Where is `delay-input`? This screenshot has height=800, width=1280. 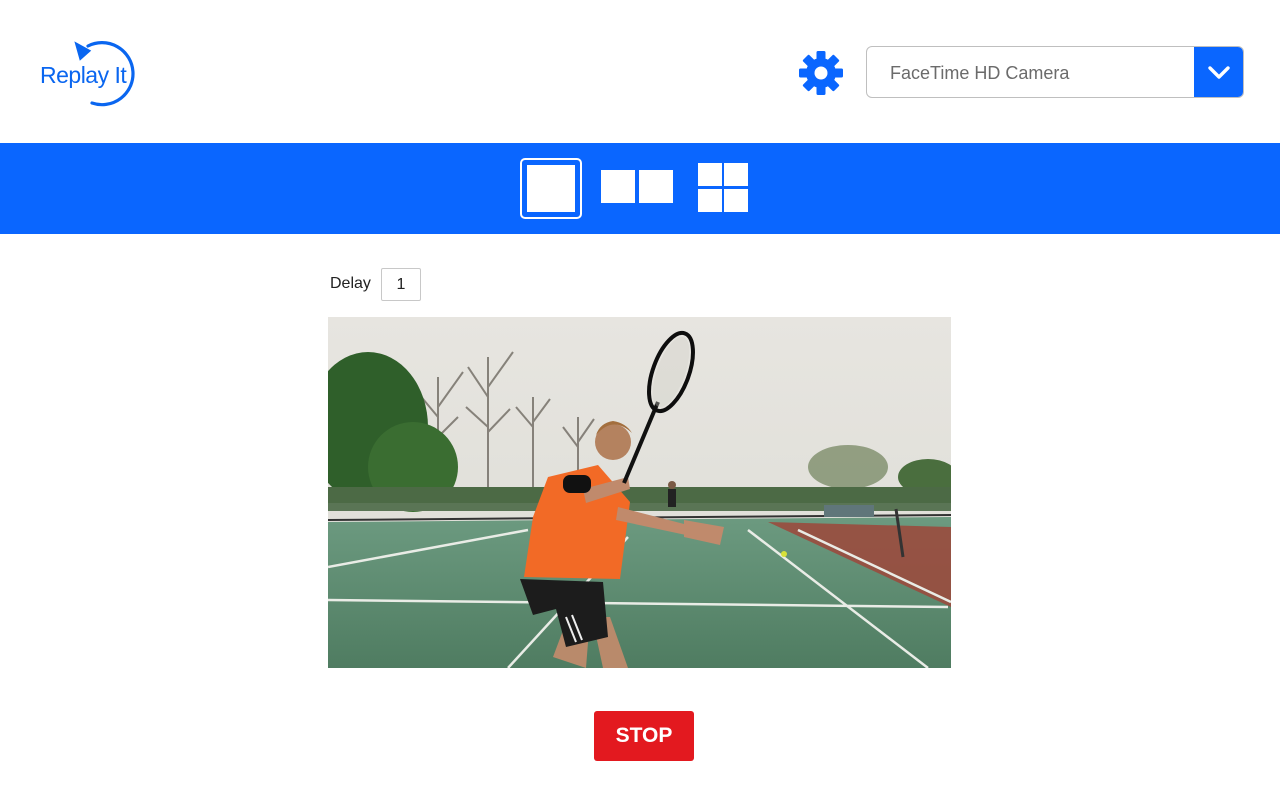
delay-input is located at coordinates (401, 284).